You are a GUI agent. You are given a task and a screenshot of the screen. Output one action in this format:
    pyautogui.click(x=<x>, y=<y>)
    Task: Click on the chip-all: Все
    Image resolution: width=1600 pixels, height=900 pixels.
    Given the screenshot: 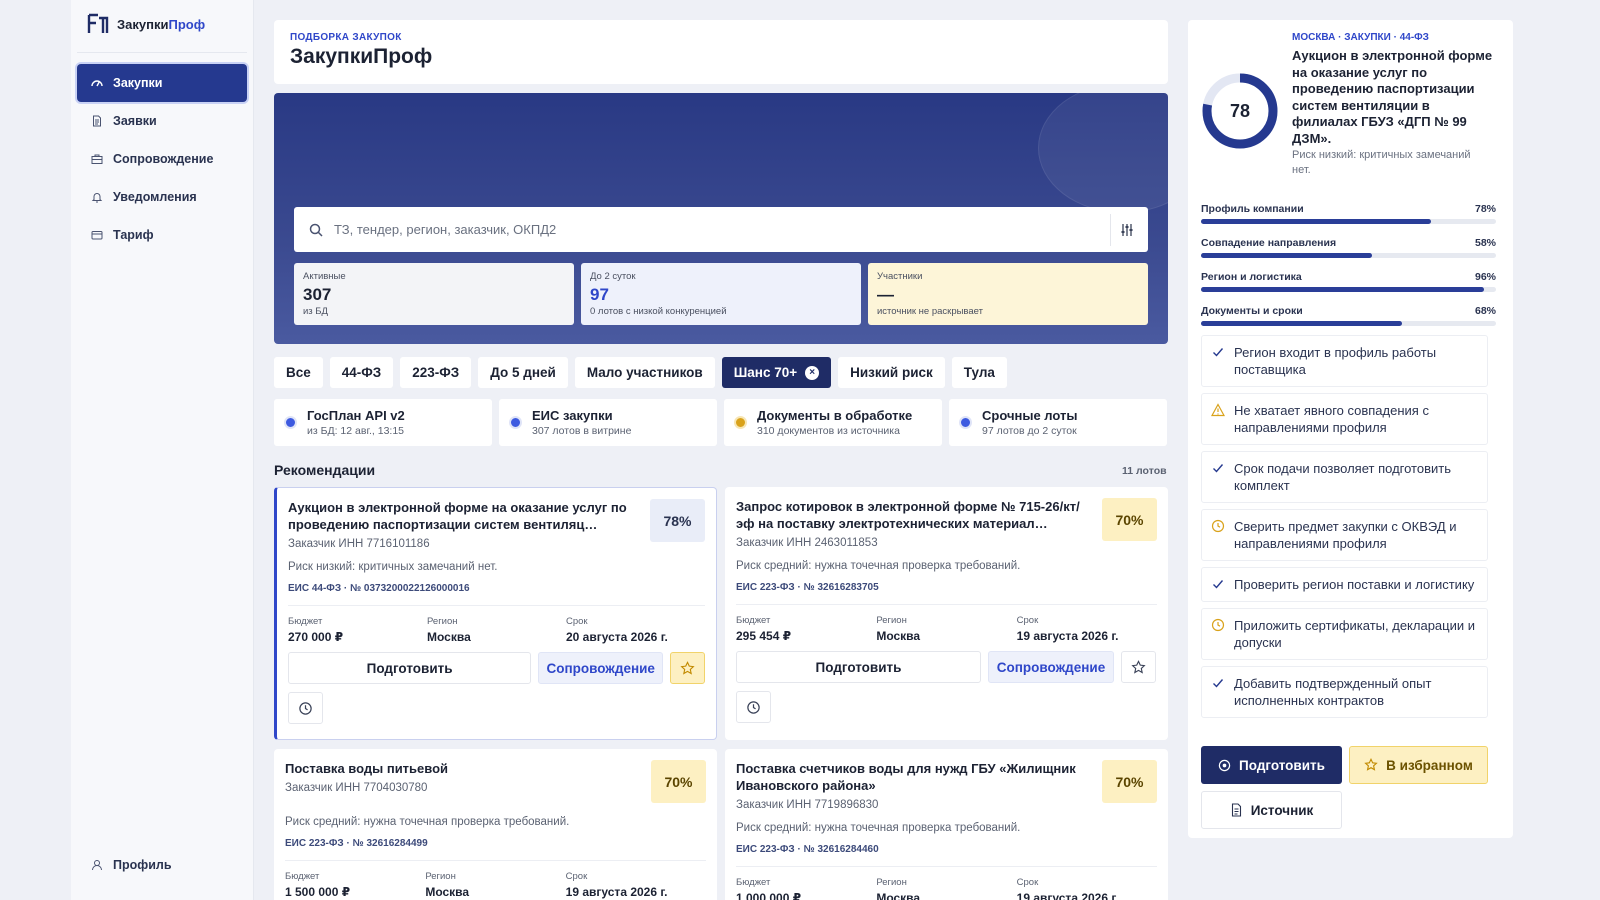 What is the action you would take?
    pyautogui.click(x=298, y=372)
    